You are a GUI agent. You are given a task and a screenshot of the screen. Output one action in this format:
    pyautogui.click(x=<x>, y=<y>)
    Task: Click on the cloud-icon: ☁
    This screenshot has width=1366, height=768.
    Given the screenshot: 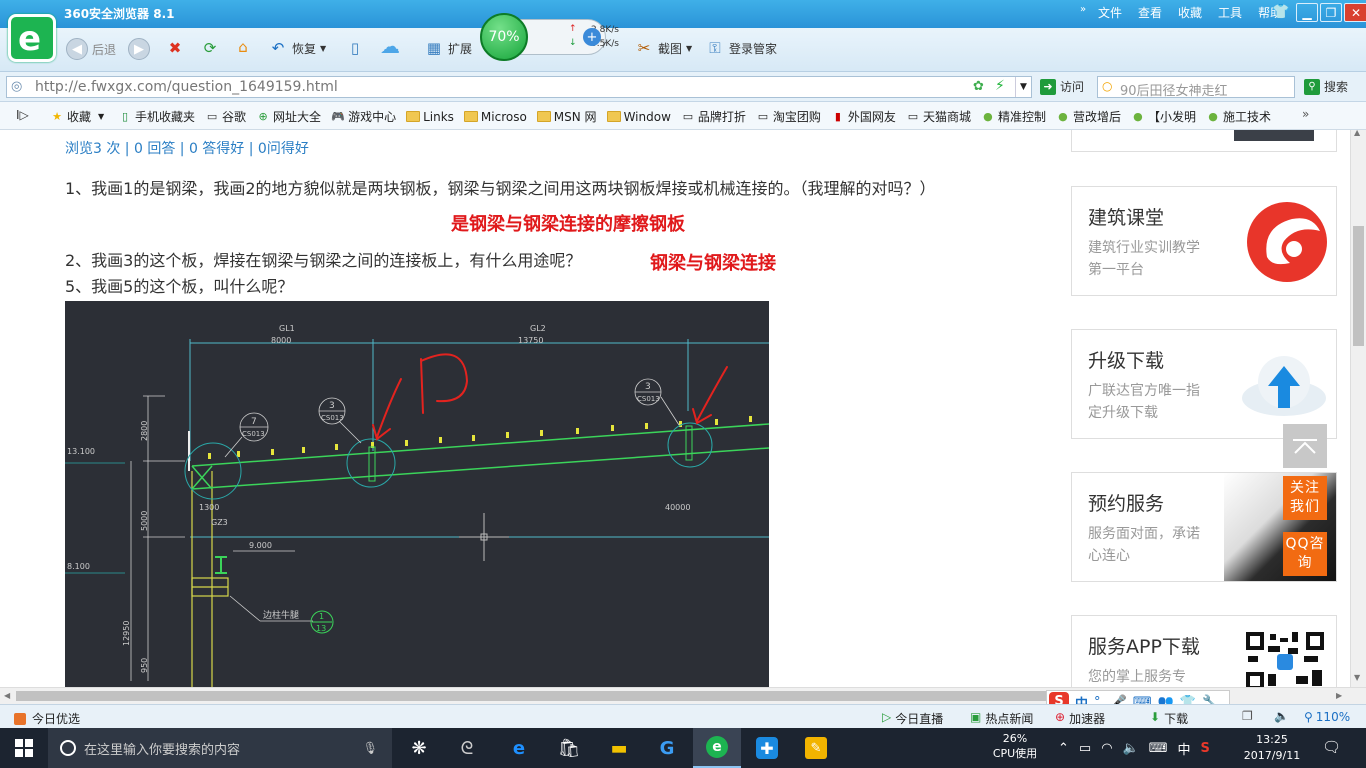 What is the action you would take?
    pyautogui.click(x=390, y=46)
    